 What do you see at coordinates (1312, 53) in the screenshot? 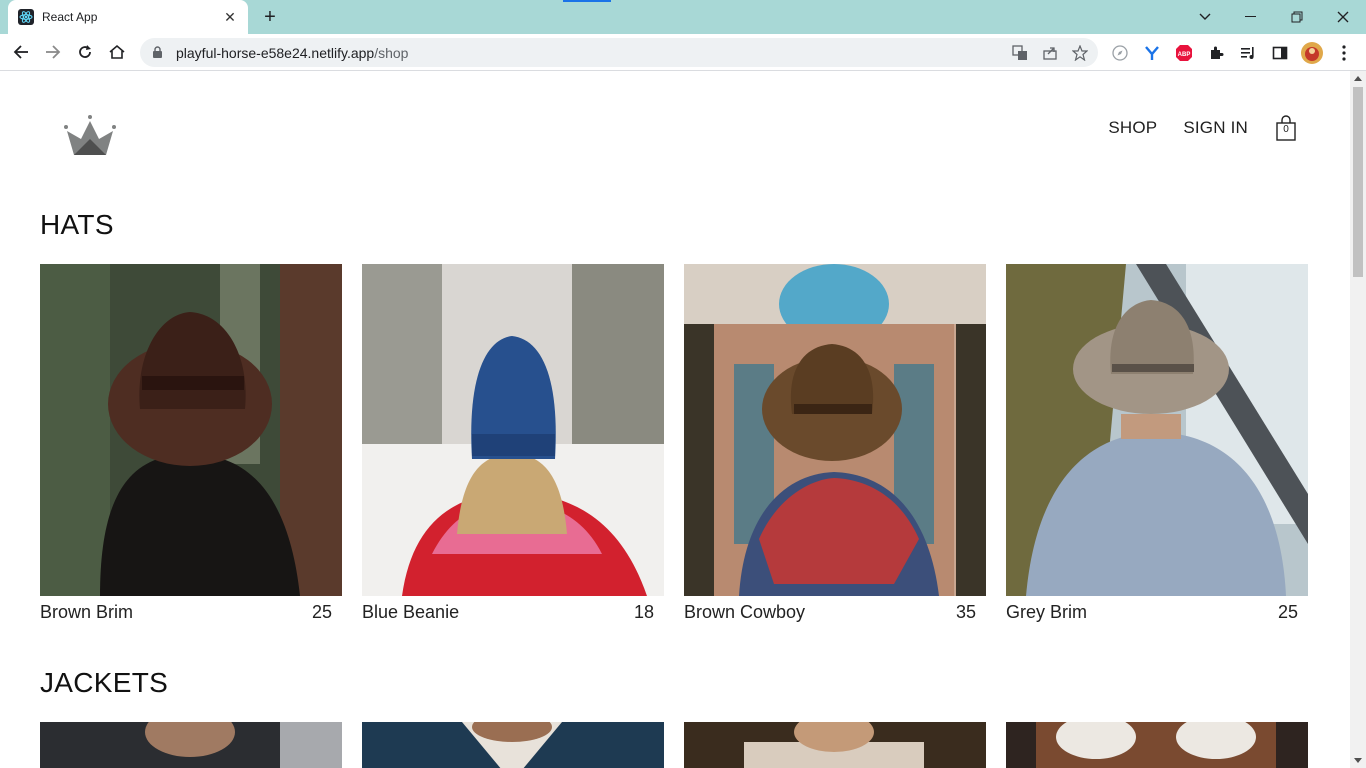
I see `profile-avatar` at bounding box center [1312, 53].